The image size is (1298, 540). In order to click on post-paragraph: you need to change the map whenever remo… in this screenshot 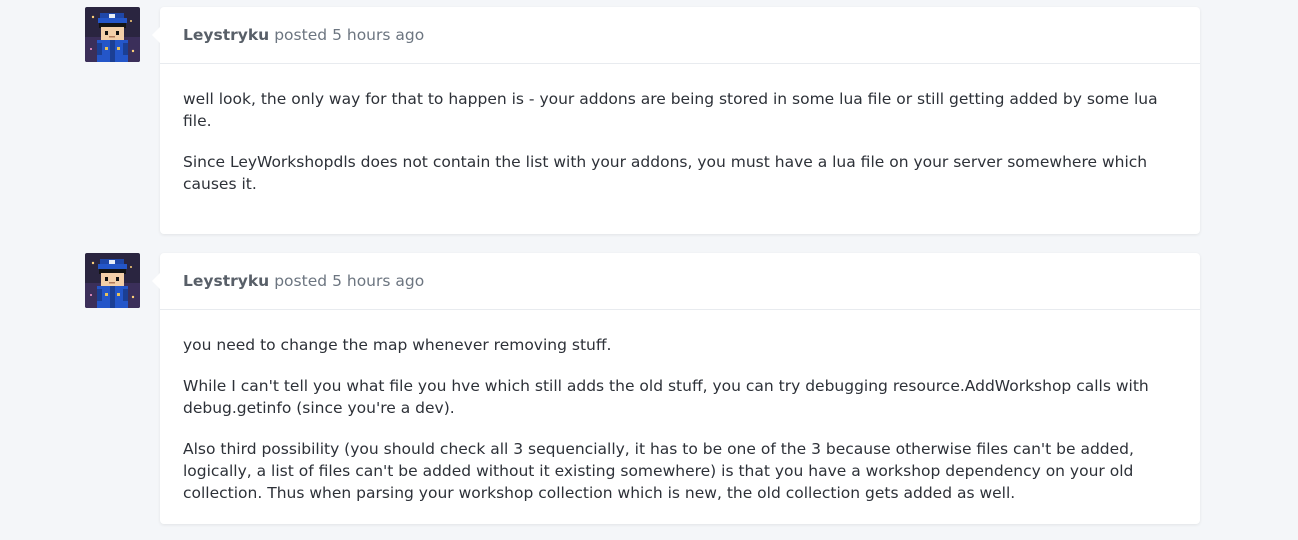, I will do `click(397, 345)`.